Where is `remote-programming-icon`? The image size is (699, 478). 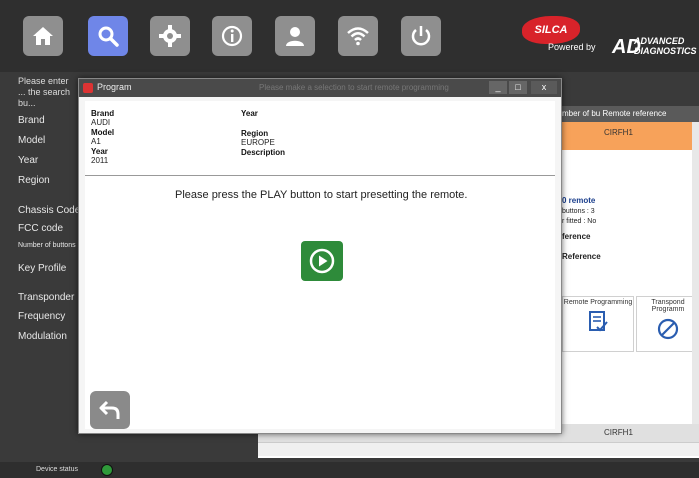 remote-programming-icon is located at coordinates (598, 321).